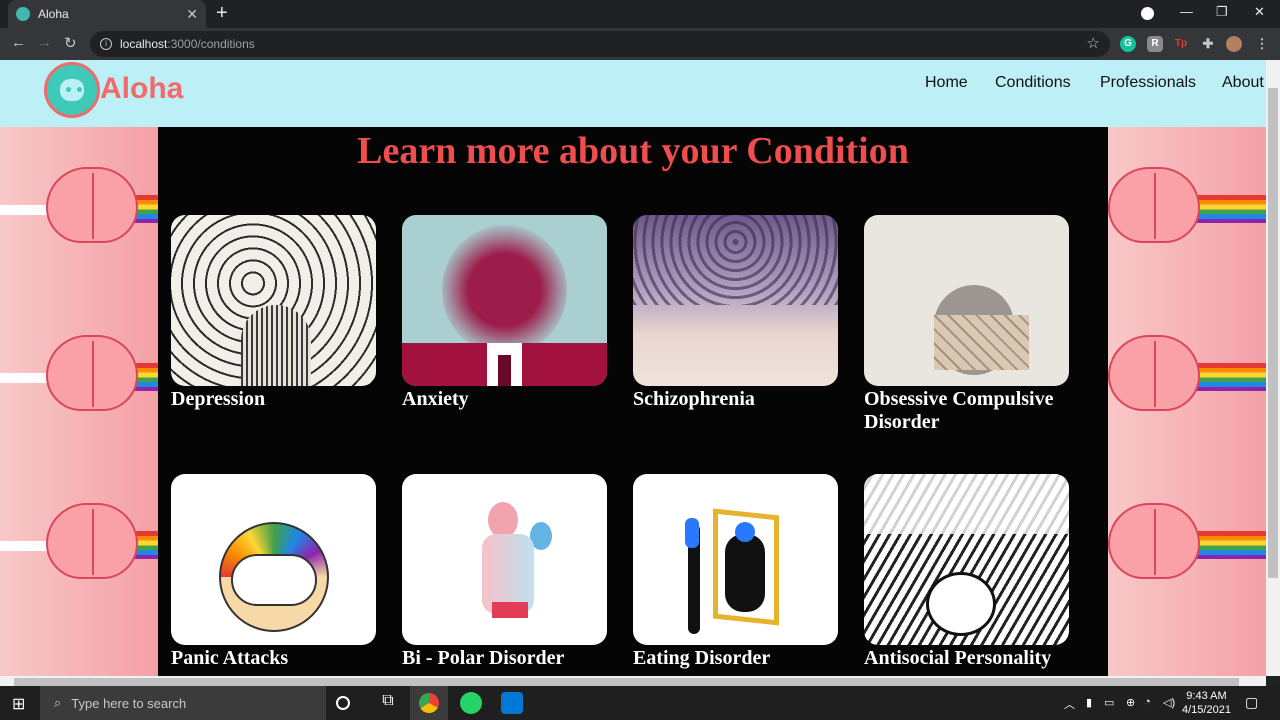 The height and width of the screenshot is (720, 1280). Describe the element at coordinates (144, 44) in the screenshot. I see `url-host: localhost` at that location.